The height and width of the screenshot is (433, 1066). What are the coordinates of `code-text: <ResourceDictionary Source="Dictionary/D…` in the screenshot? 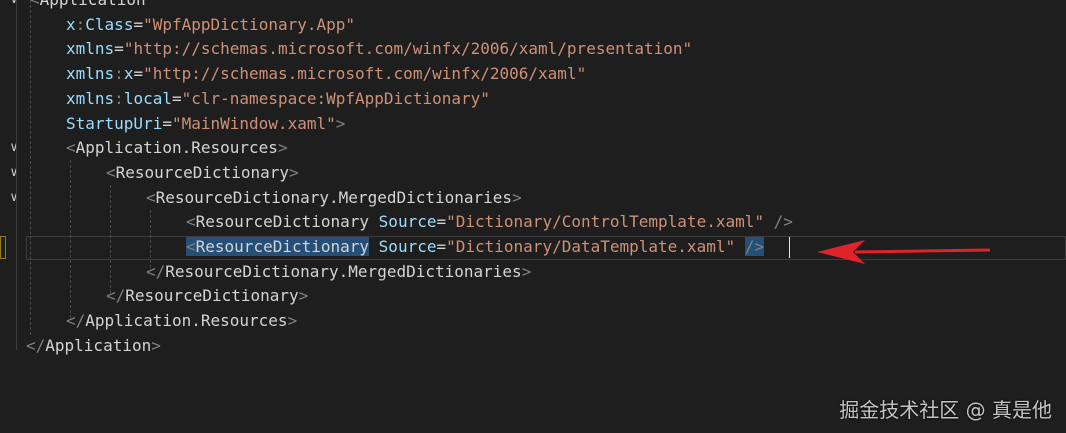 It's located at (475, 247).